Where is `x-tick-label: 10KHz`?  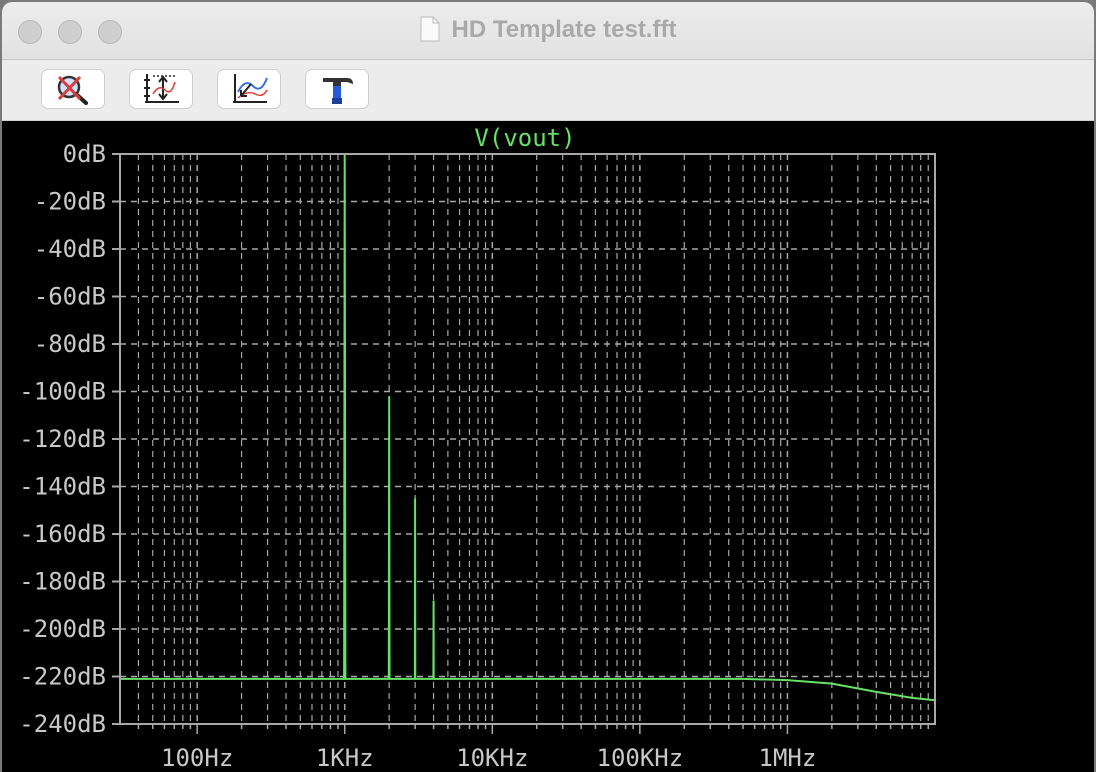
x-tick-label: 10KHz is located at coordinates (492, 758).